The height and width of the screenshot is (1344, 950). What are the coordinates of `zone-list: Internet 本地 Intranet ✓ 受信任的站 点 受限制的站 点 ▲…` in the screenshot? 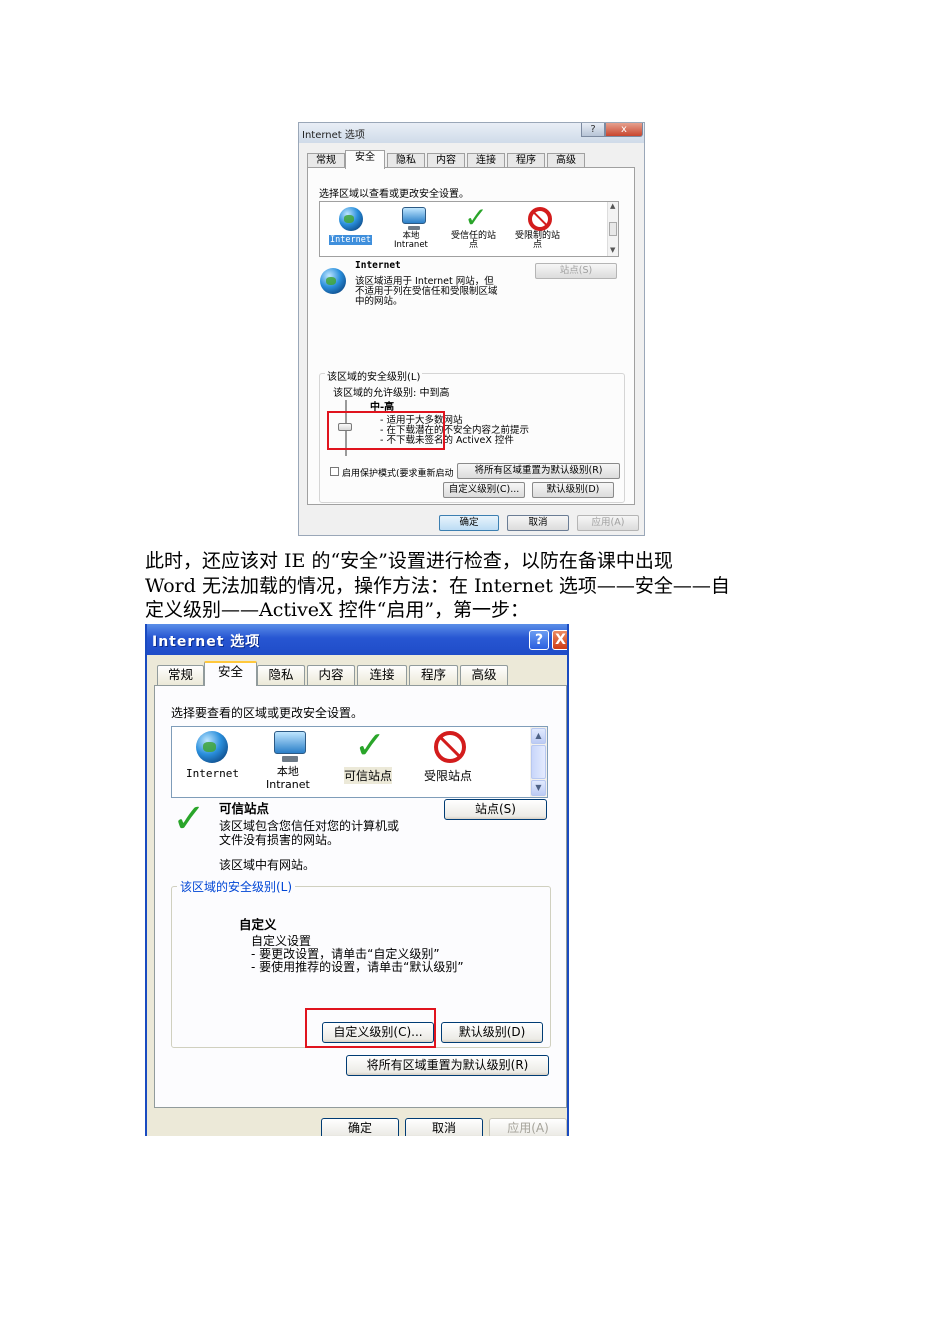 It's located at (469, 229).